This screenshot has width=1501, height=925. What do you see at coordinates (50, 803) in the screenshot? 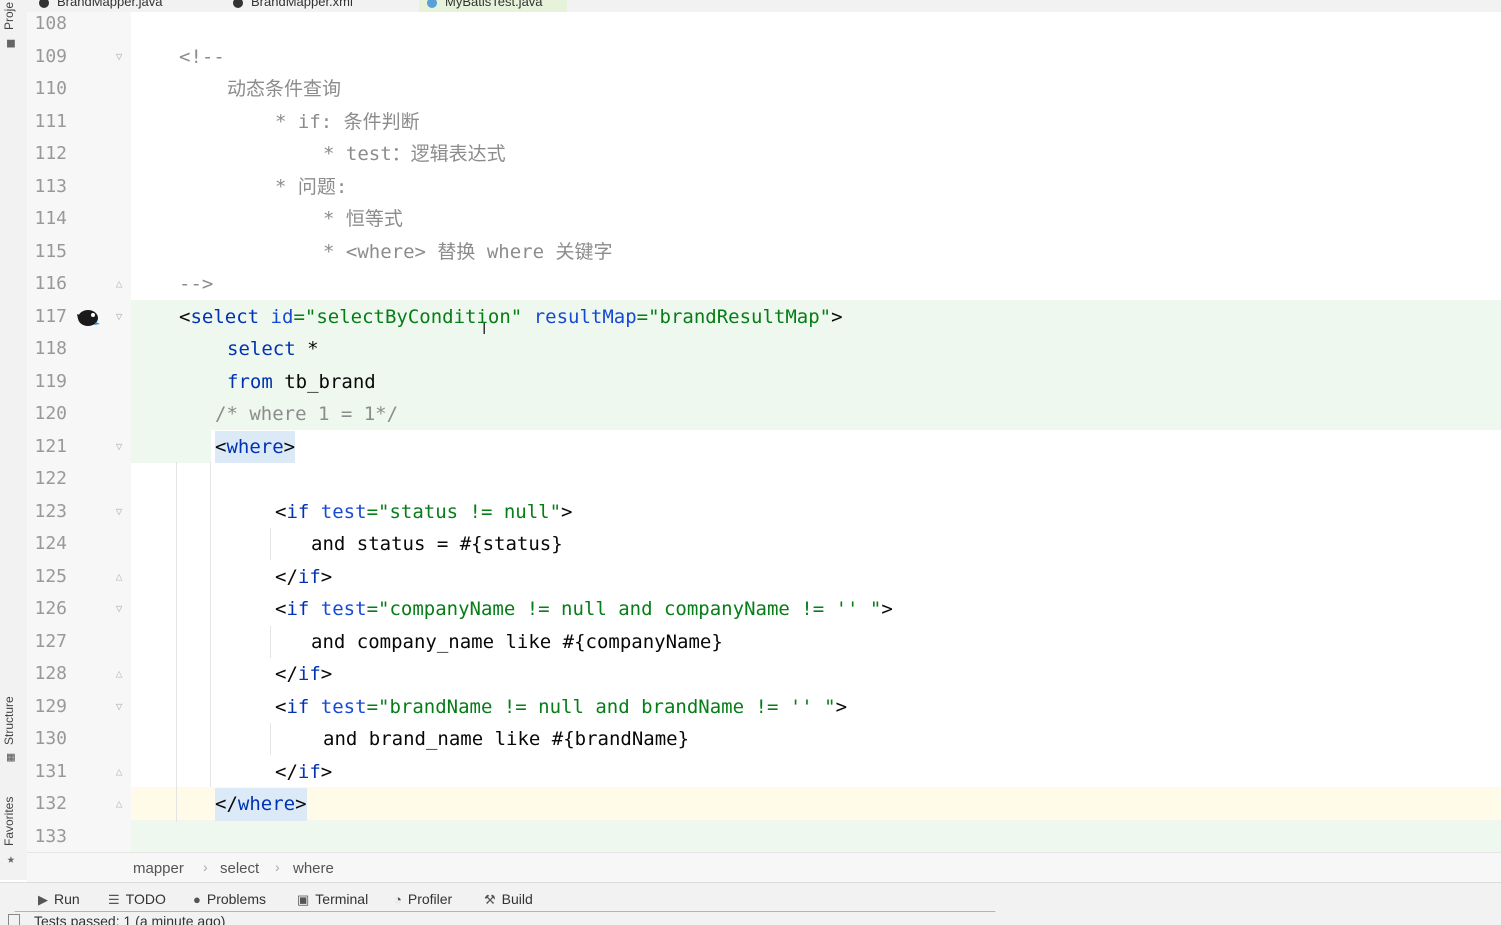
I see `line-number: 132` at bounding box center [50, 803].